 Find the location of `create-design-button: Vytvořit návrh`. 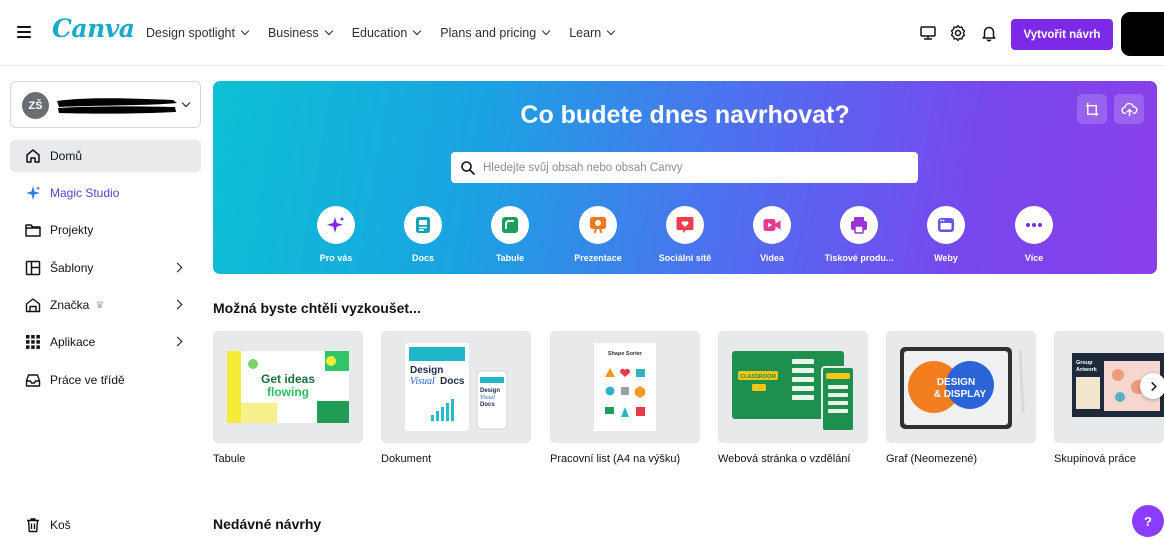

create-design-button: Vytvořit návrh is located at coordinates (1062, 34).